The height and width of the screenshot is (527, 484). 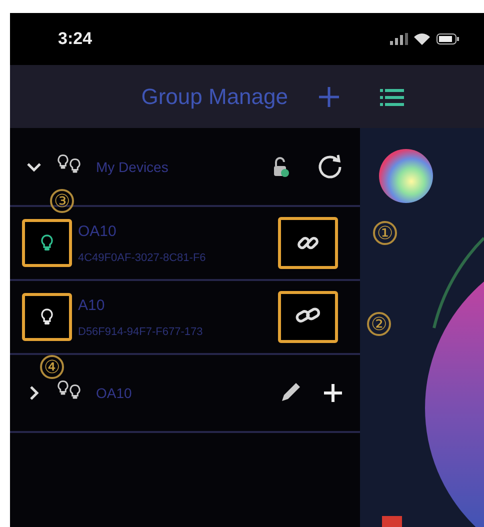 What do you see at coordinates (62, 201) in the screenshot?
I see `annotation-number: ③` at bounding box center [62, 201].